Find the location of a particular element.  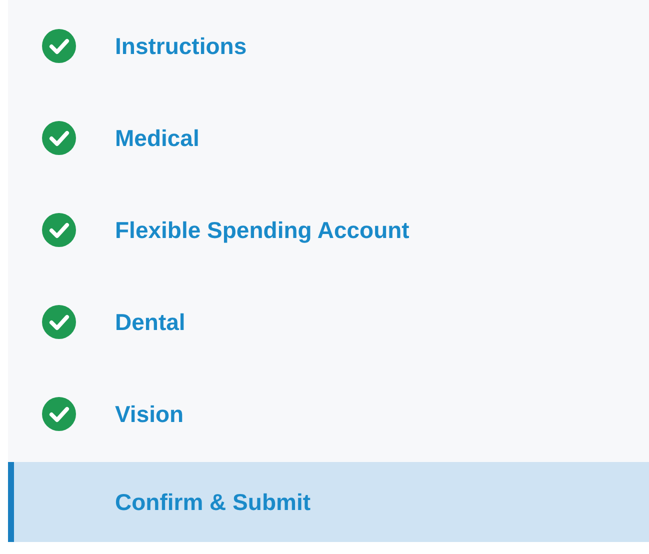

step-label: Vision is located at coordinates (149, 414).